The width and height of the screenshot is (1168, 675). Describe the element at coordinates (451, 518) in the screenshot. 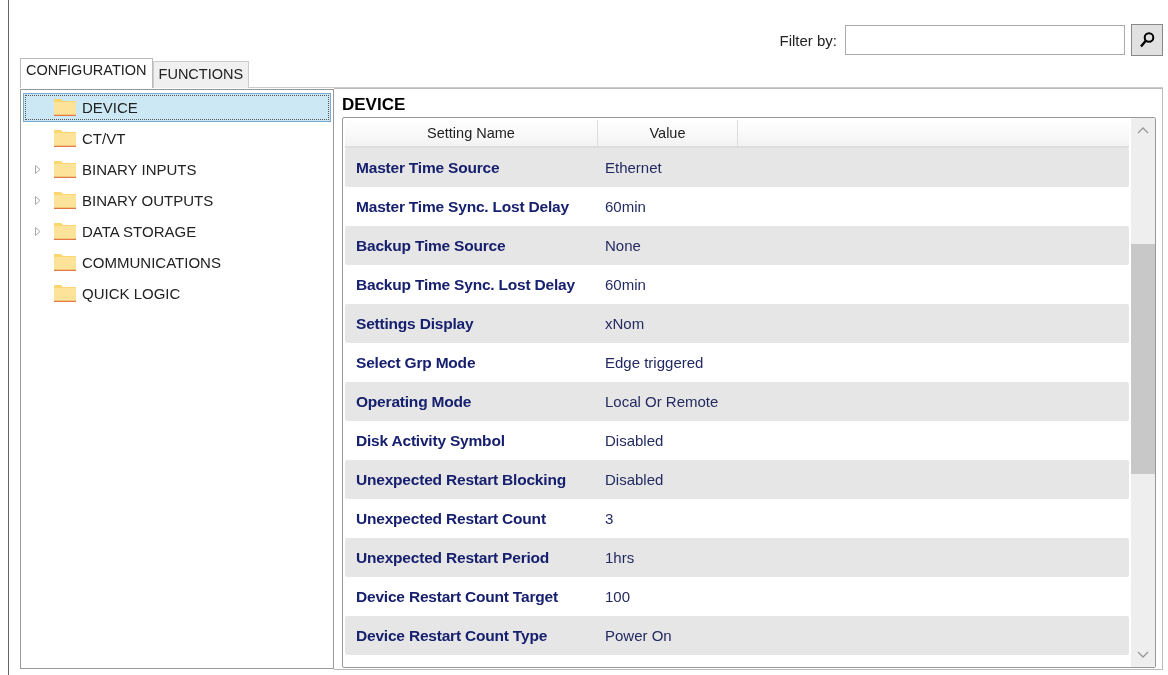

I see `setting-name: Unexpected Restart Count` at that location.